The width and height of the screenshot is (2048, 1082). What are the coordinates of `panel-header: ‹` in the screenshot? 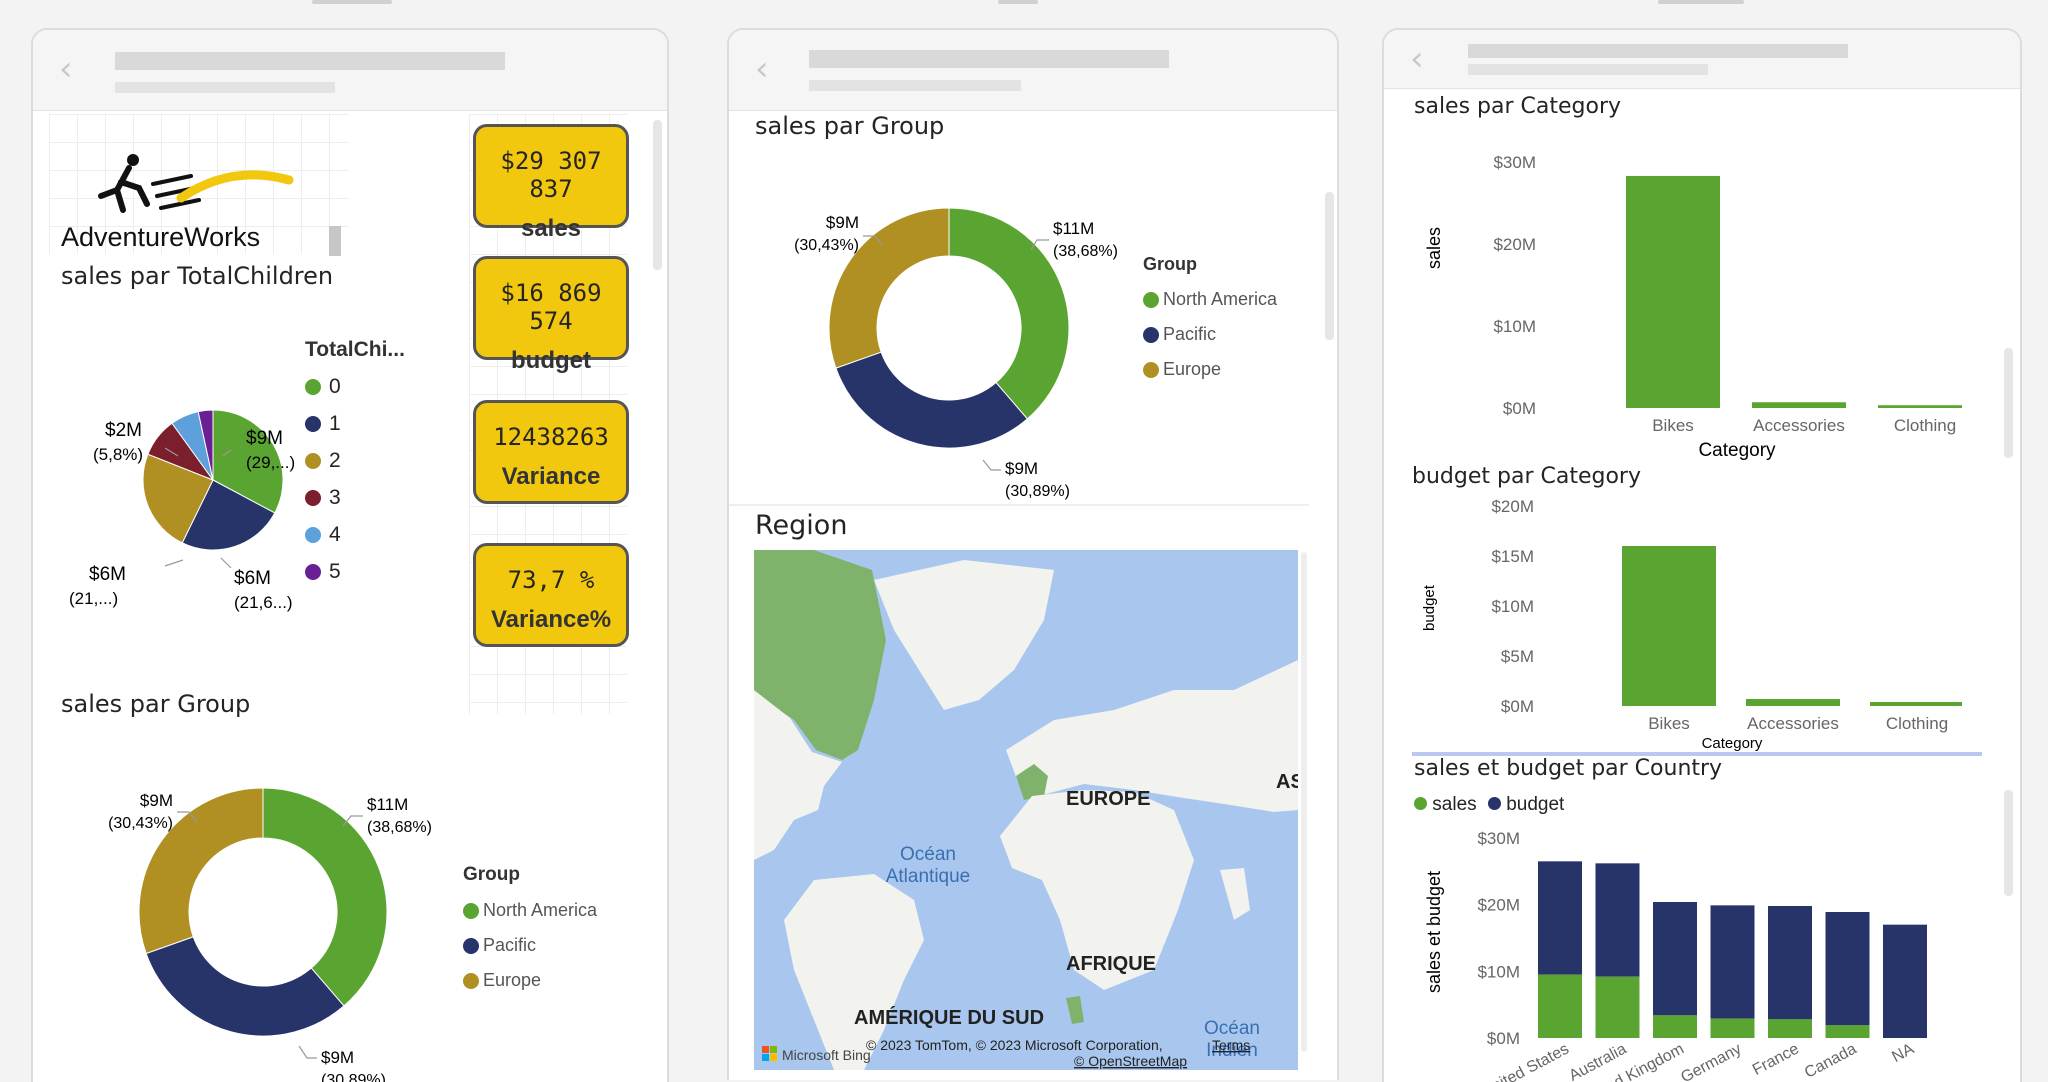 It's located at (1702, 59).